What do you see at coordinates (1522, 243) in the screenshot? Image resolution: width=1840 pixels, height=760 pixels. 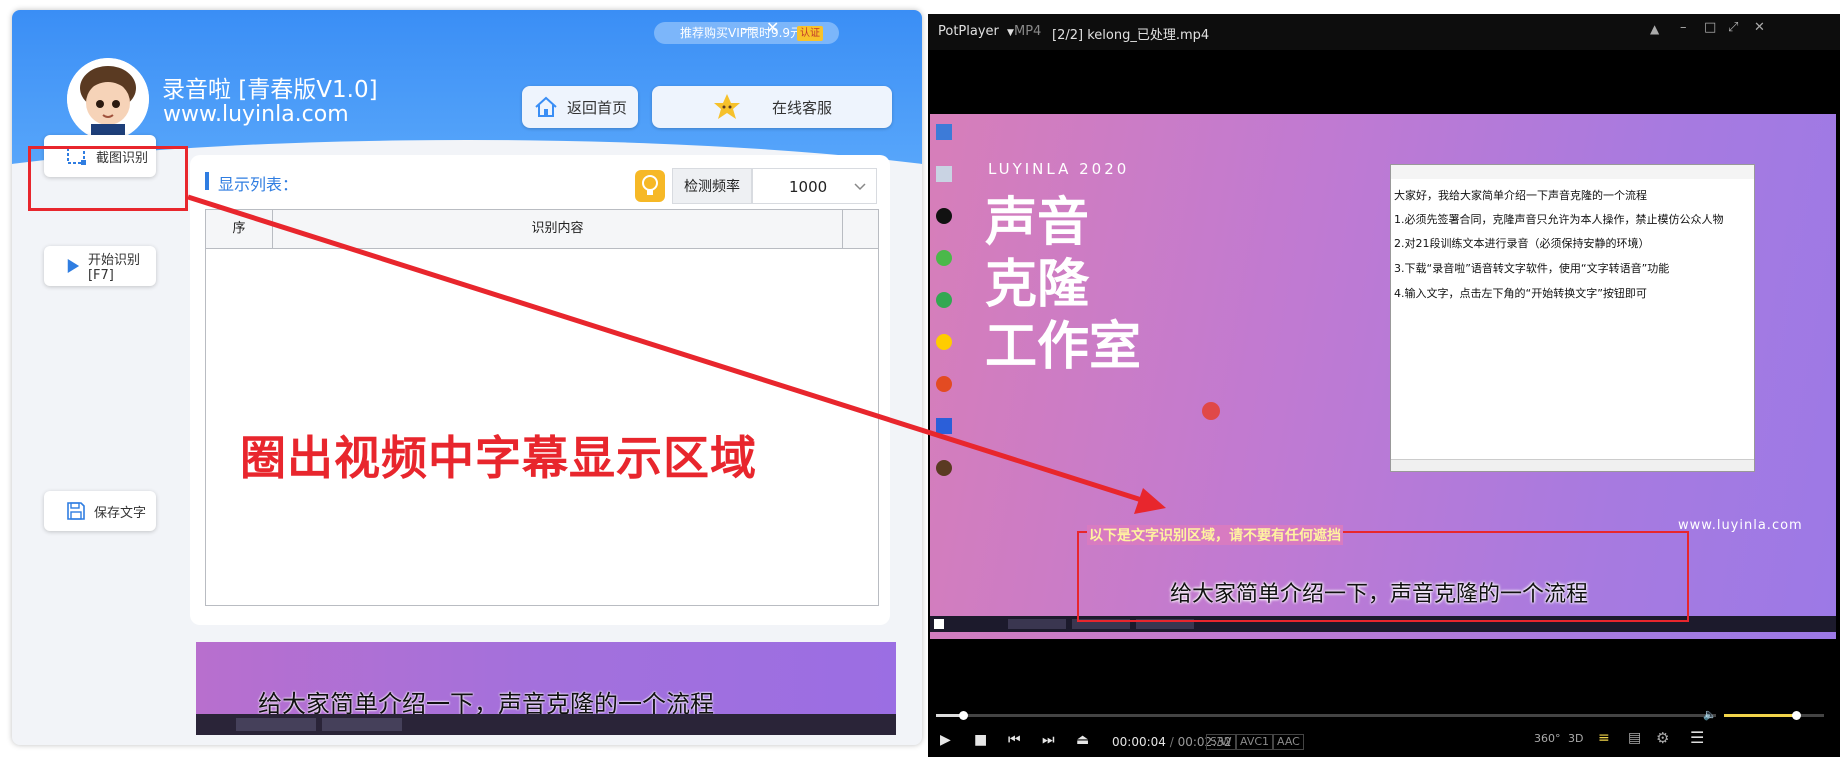 I see `notepad-line: 2.对21段训练文本进行录音（必须保持安静的环境）` at bounding box center [1522, 243].